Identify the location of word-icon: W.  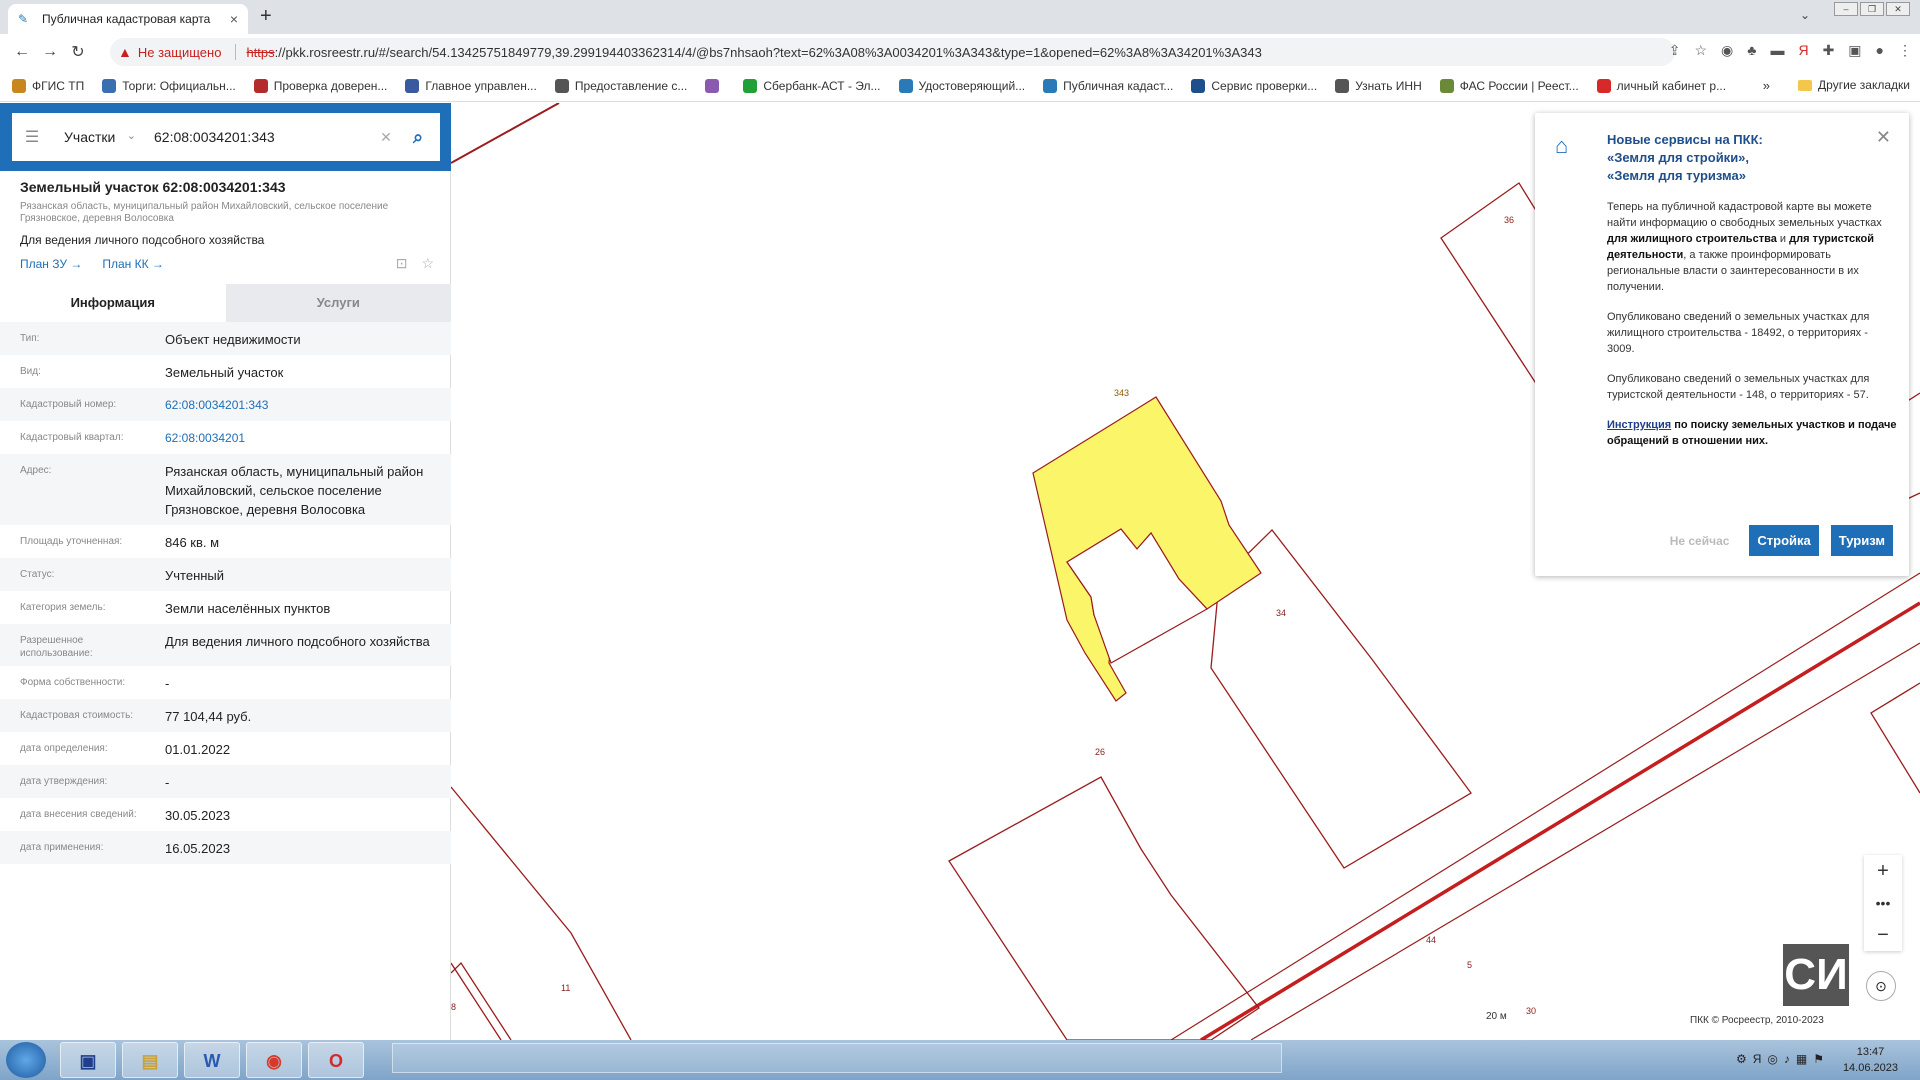
(212, 1060).